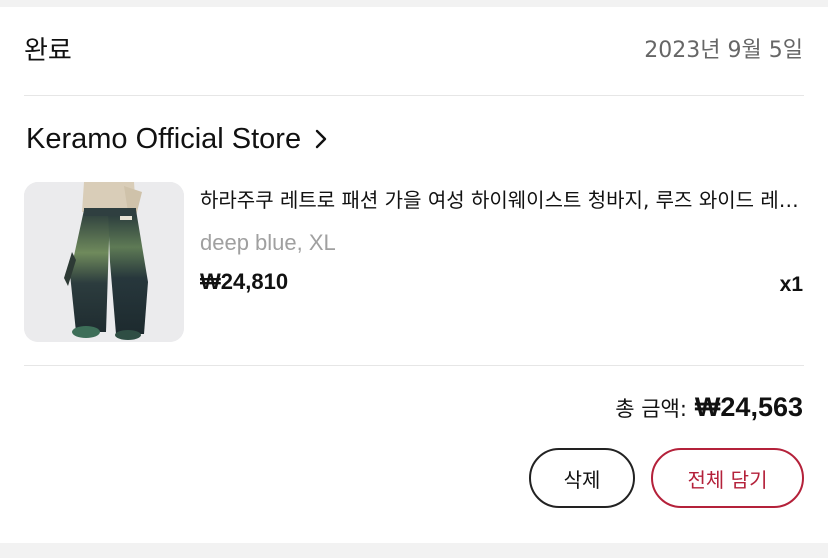  I want to click on order-total: 총 금액: ₩24,563, so click(709, 407).